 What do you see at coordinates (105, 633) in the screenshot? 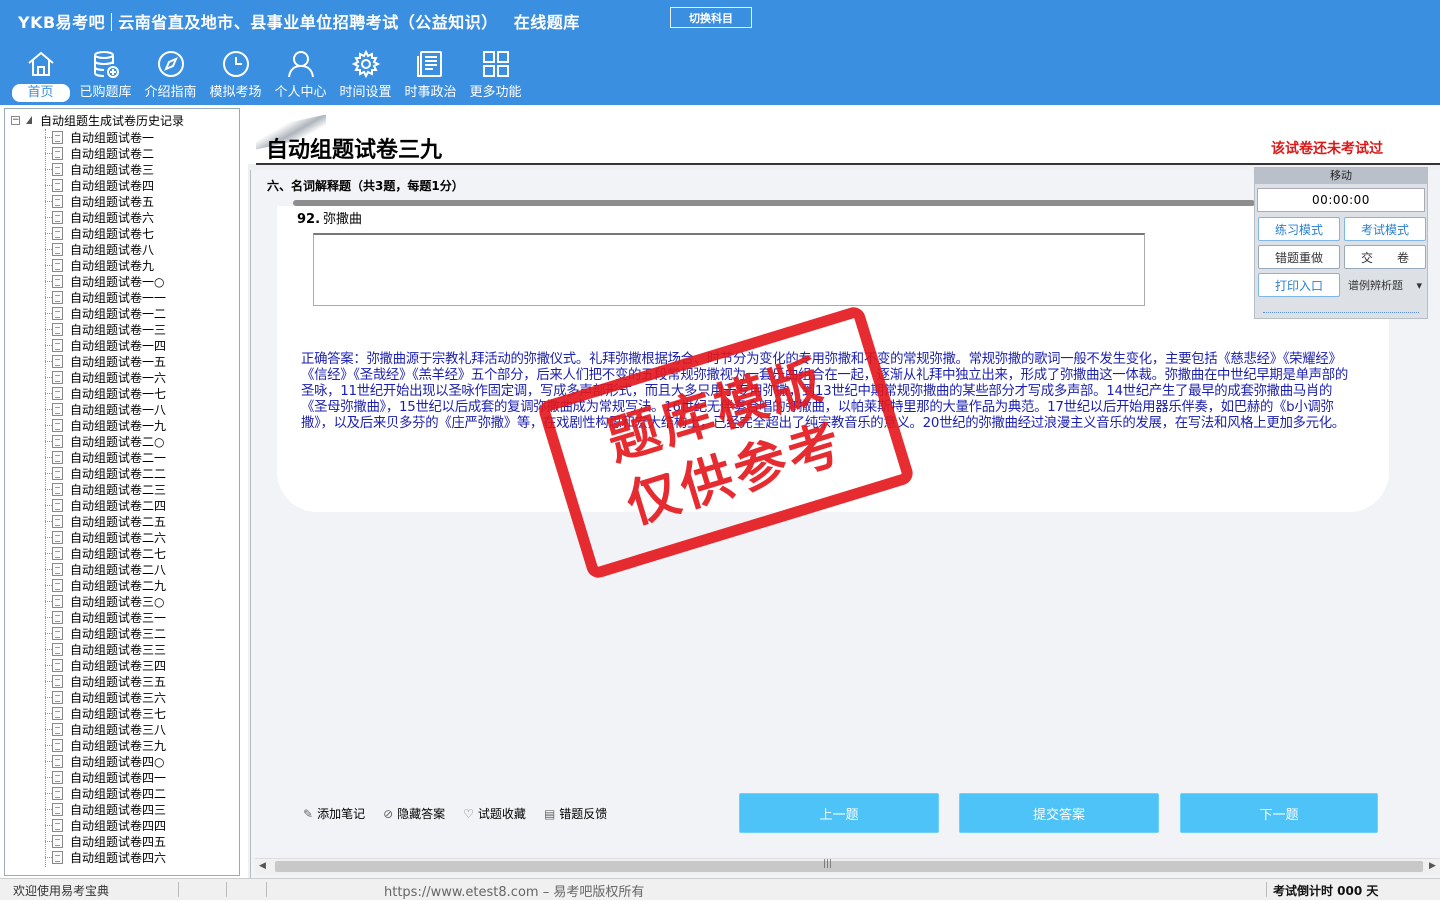
I see `tree-item: 自动组题试卷三二` at bounding box center [105, 633].